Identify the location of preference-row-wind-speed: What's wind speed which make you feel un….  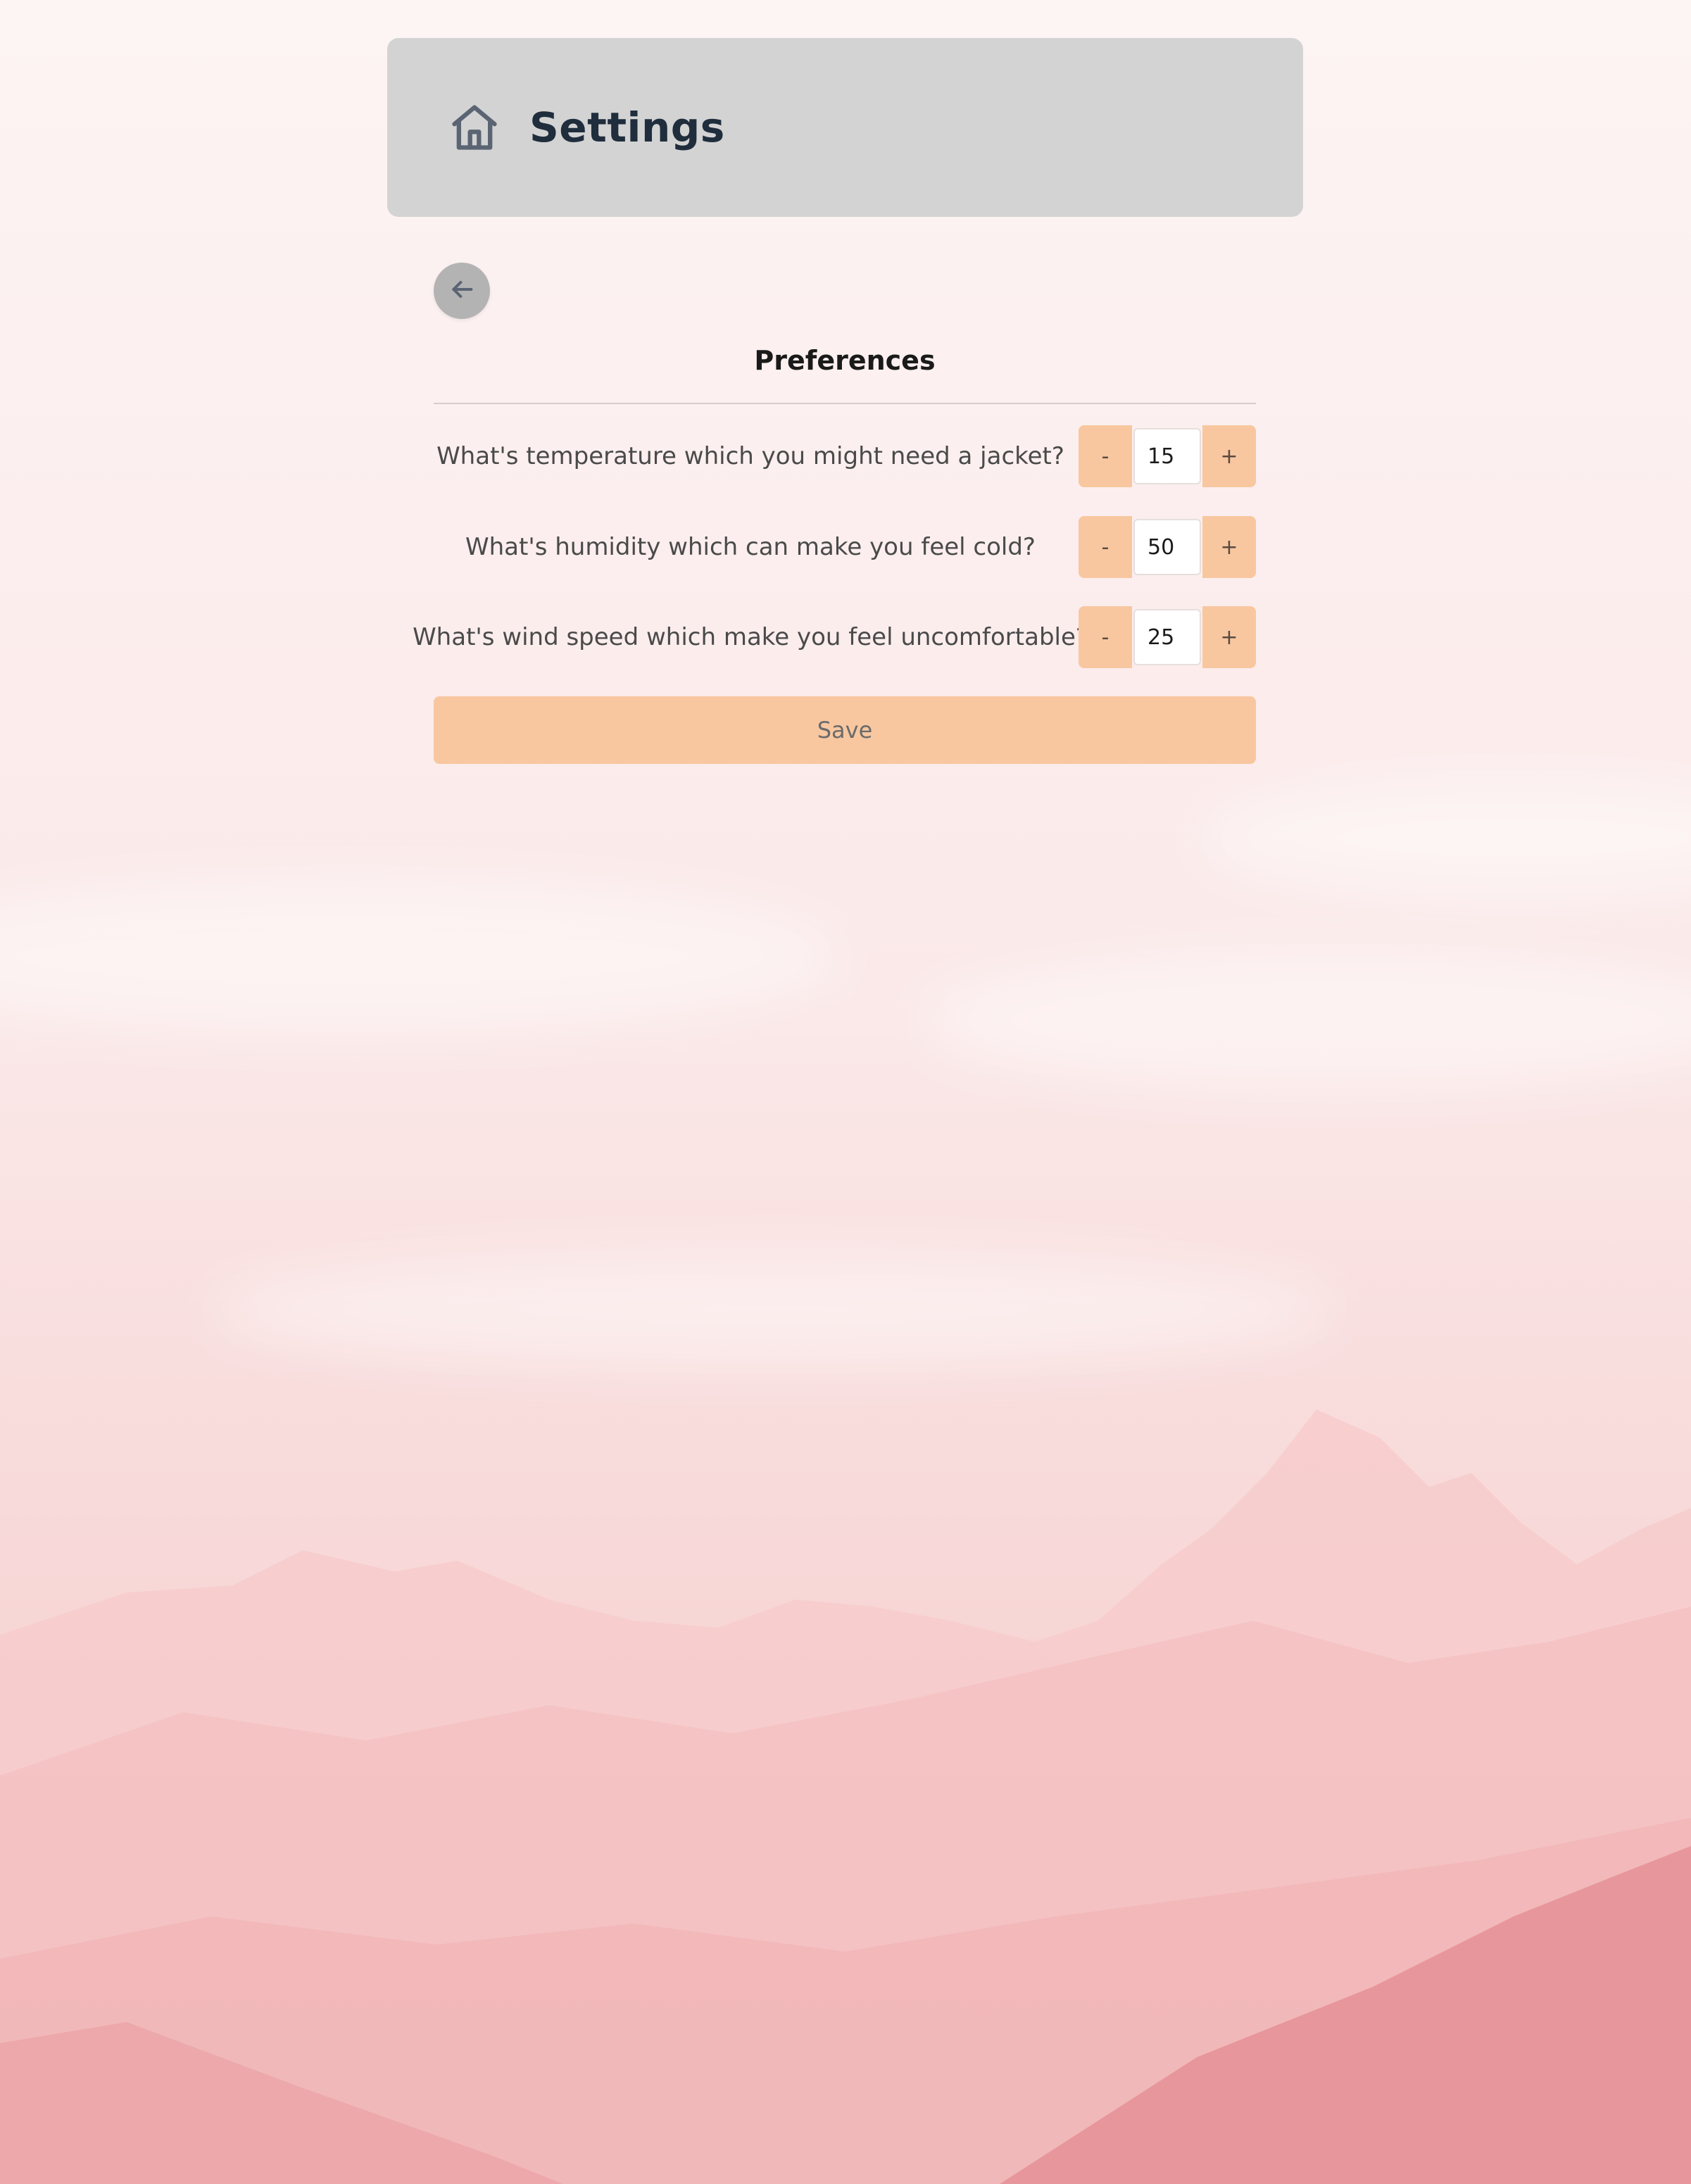
(834, 637).